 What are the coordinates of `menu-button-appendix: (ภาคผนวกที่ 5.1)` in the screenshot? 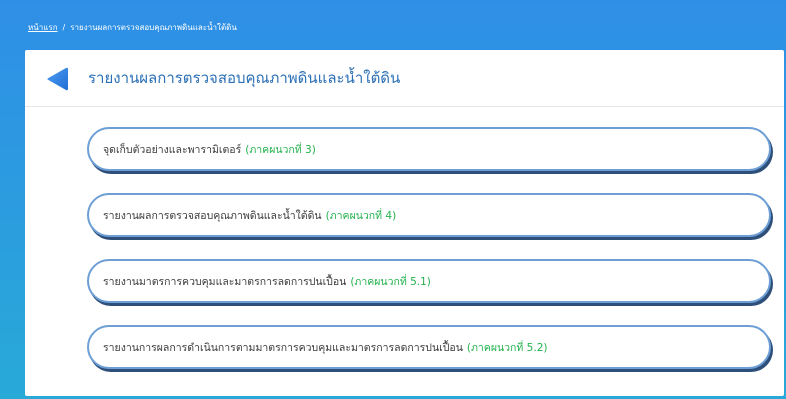 It's located at (390, 281).